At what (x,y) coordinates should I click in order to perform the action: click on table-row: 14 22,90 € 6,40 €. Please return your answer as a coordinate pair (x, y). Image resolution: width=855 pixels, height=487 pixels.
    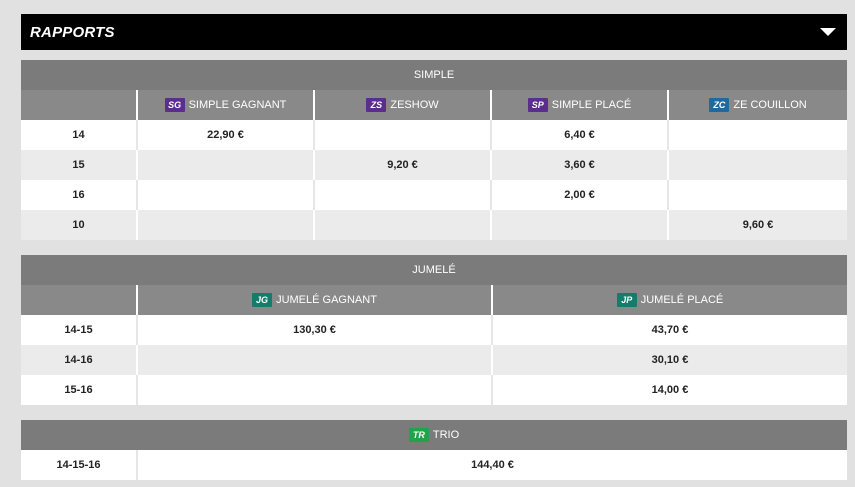
    Looking at the image, I should click on (434, 135).